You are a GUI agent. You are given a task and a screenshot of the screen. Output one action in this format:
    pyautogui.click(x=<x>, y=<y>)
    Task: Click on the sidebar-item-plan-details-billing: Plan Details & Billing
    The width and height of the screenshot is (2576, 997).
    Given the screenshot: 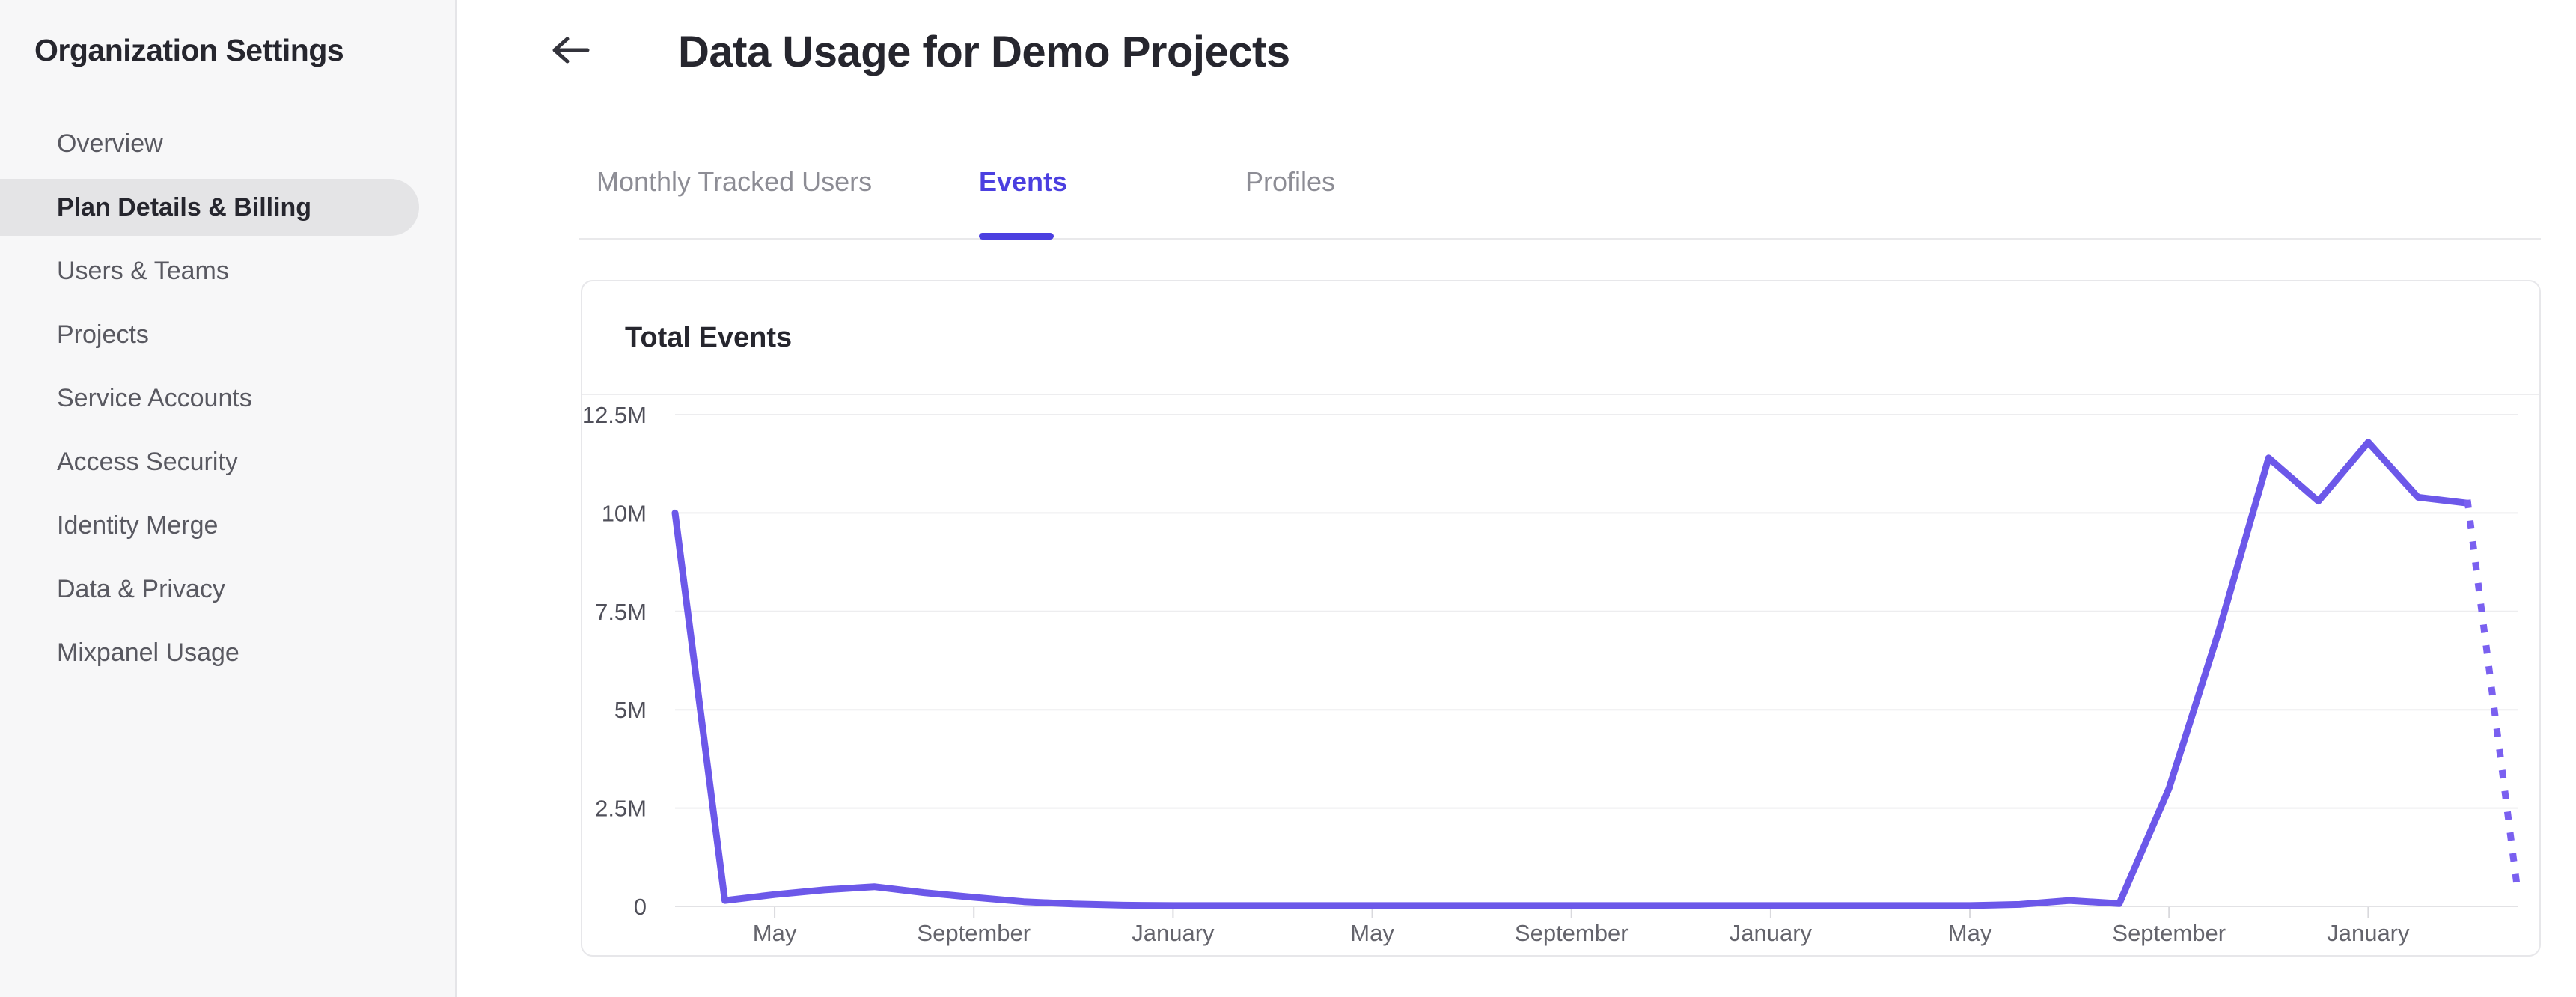 What is the action you would take?
    pyautogui.click(x=209, y=207)
    